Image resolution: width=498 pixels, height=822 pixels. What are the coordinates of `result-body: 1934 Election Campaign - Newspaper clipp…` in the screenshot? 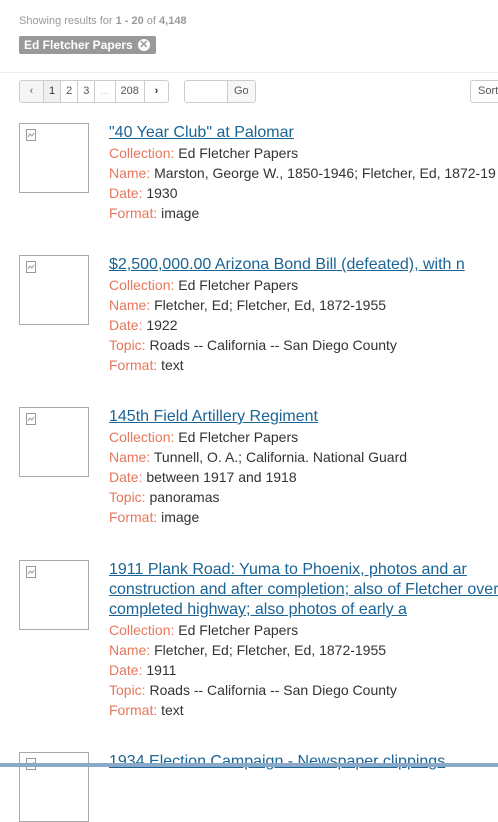 It's located at (303, 762).